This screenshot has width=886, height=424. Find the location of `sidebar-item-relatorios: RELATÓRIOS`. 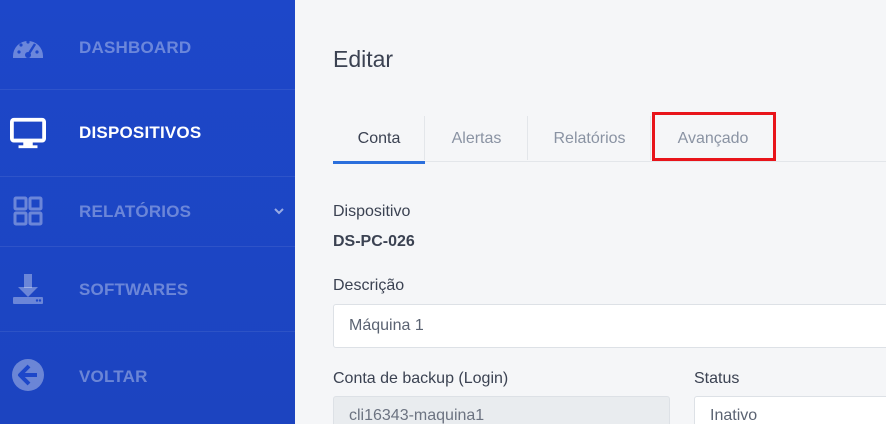

sidebar-item-relatorios: RELATÓRIOS is located at coordinates (147, 212).